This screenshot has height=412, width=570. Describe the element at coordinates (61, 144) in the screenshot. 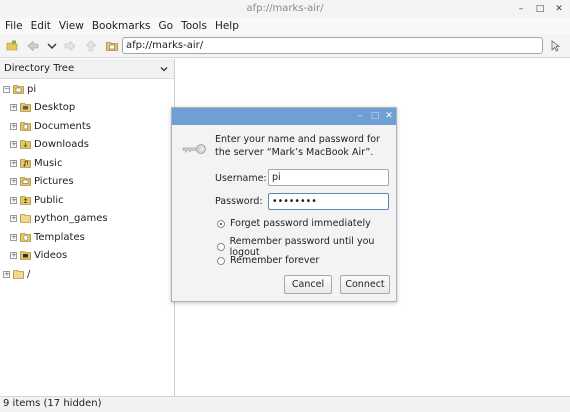

I see `tree-item-label: Downloads` at that location.